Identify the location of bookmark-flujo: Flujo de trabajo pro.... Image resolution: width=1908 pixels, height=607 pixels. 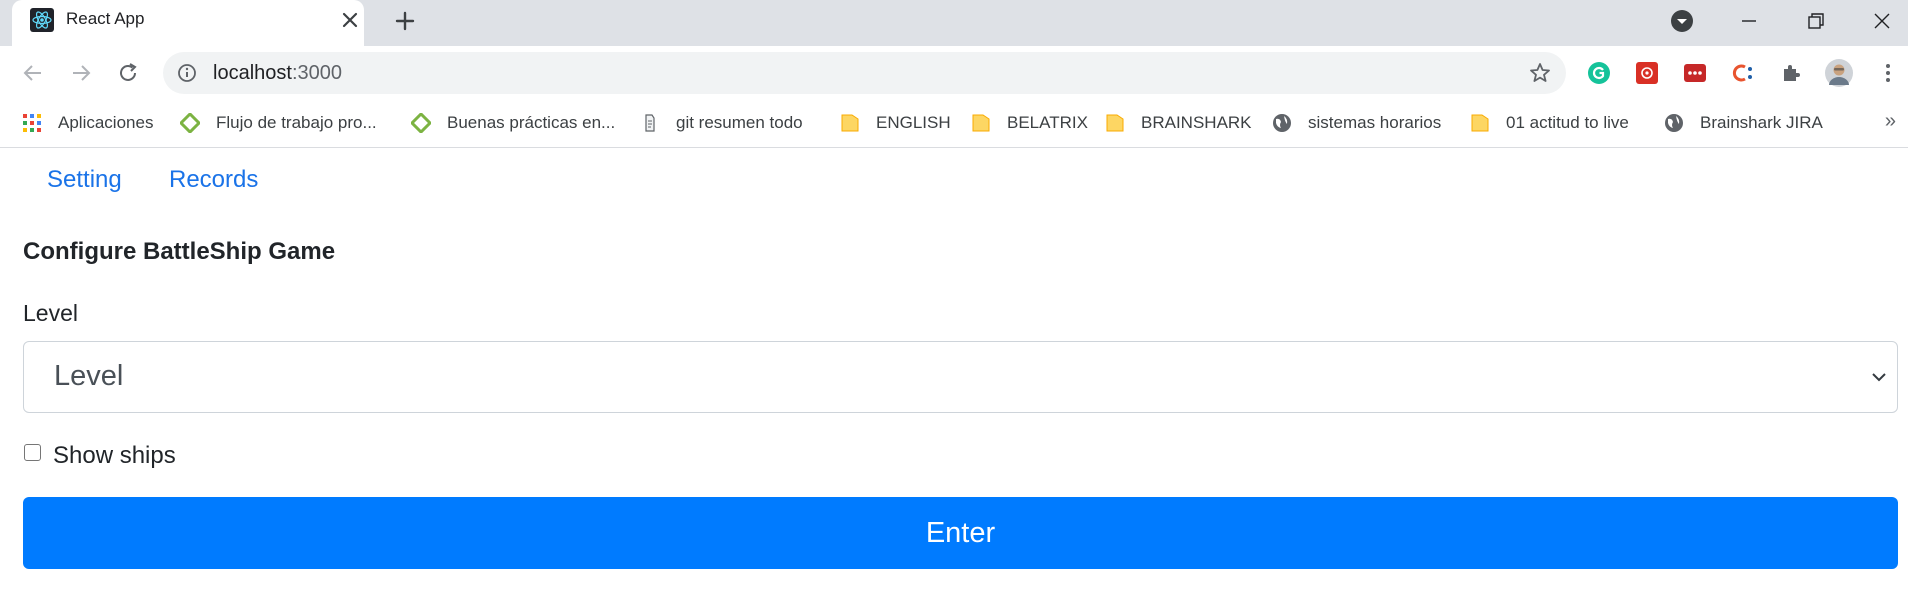
(278, 123).